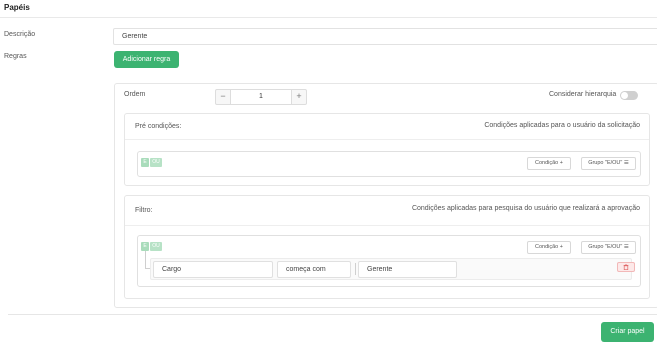 The width and height of the screenshot is (657, 346). Describe the element at coordinates (15, 56) in the screenshot. I see `regras-label: Regras` at that location.